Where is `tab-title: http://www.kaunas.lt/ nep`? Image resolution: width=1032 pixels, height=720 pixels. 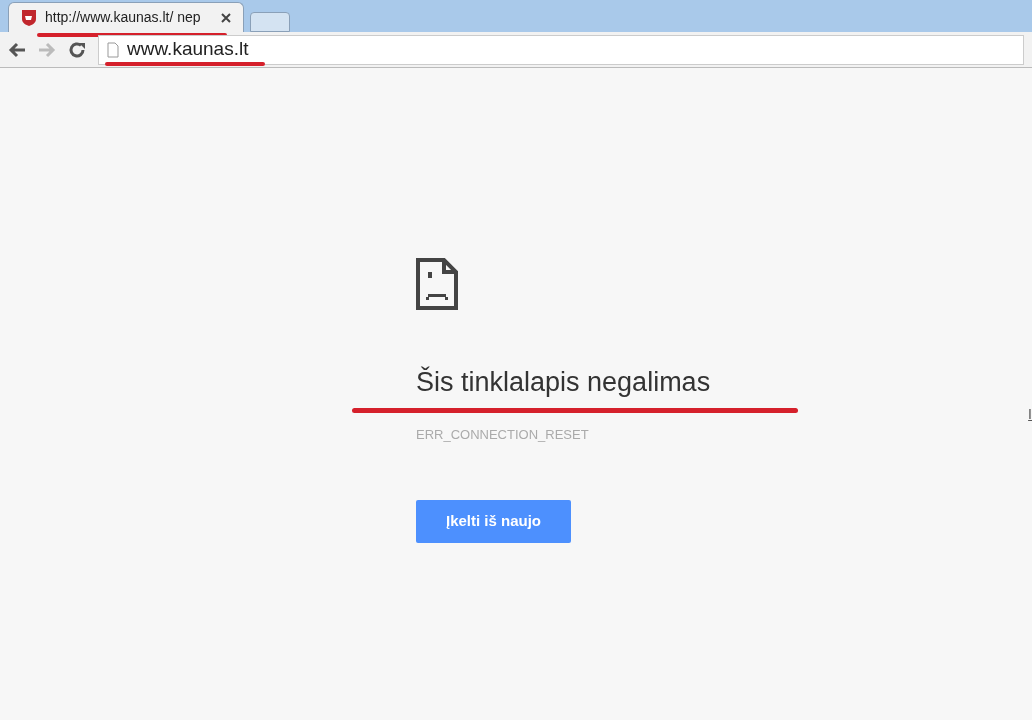 tab-title: http://www.kaunas.lt/ nep is located at coordinates (123, 17).